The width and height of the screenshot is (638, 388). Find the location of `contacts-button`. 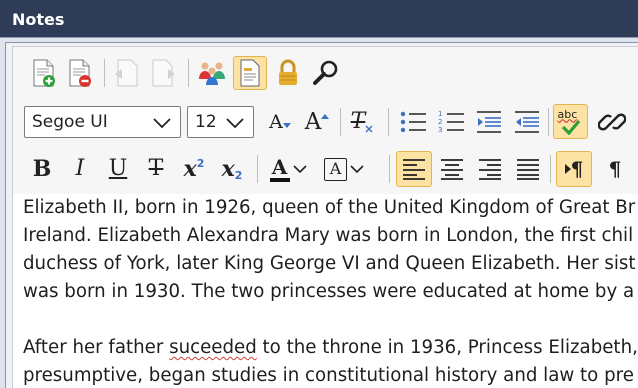

contacts-button is located at coordinates (212, 73).